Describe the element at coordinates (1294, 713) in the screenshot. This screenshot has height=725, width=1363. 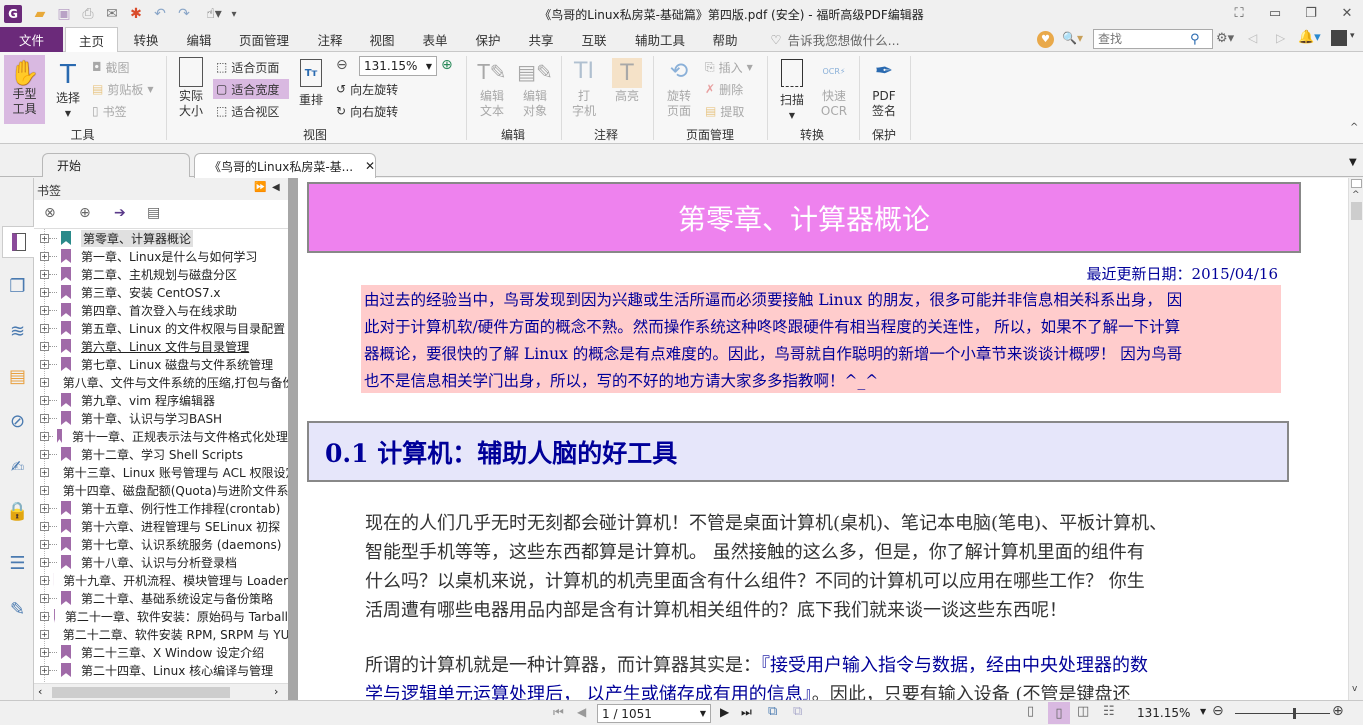
I see `zoom-slider-thumb` at that location.